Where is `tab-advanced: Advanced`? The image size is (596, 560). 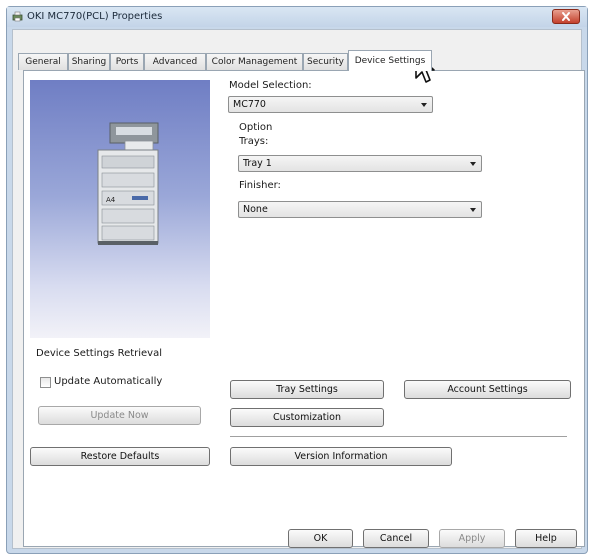
tab-advanced: Advanced is located at coordinates (175, 61).